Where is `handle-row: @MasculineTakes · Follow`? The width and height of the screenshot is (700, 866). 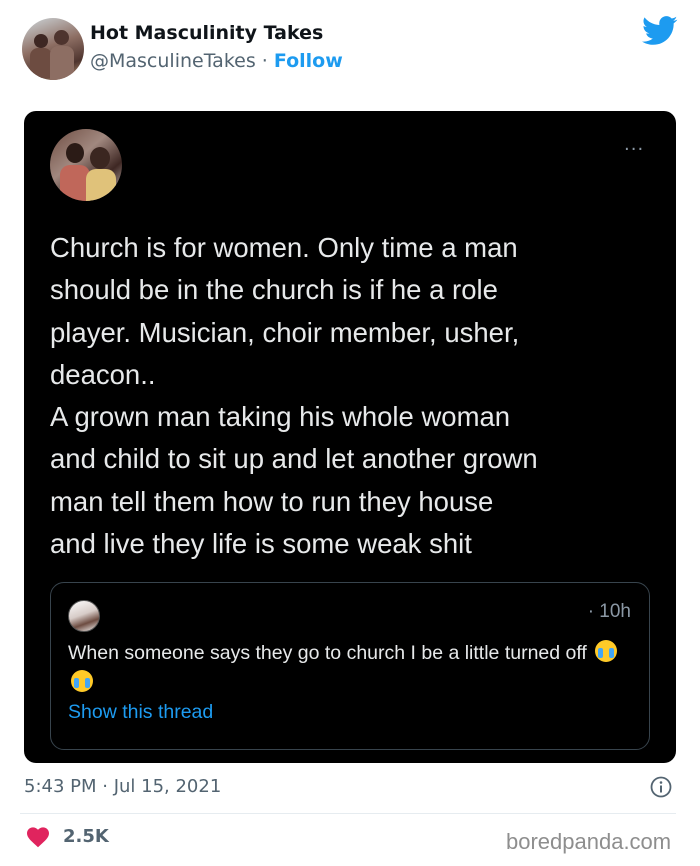
handle-row: @MasculineTakes · Follow is located at coordinates (216, 61).